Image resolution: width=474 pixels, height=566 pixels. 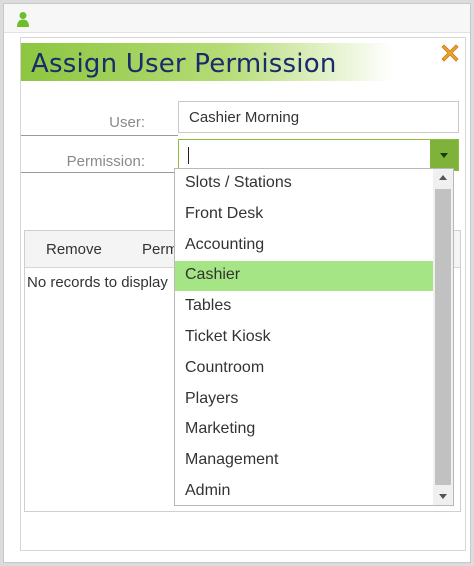 What do you see at coordinates (99, 135) in the screenshot?
I see `user-divider` at bounding box center [99, 135].